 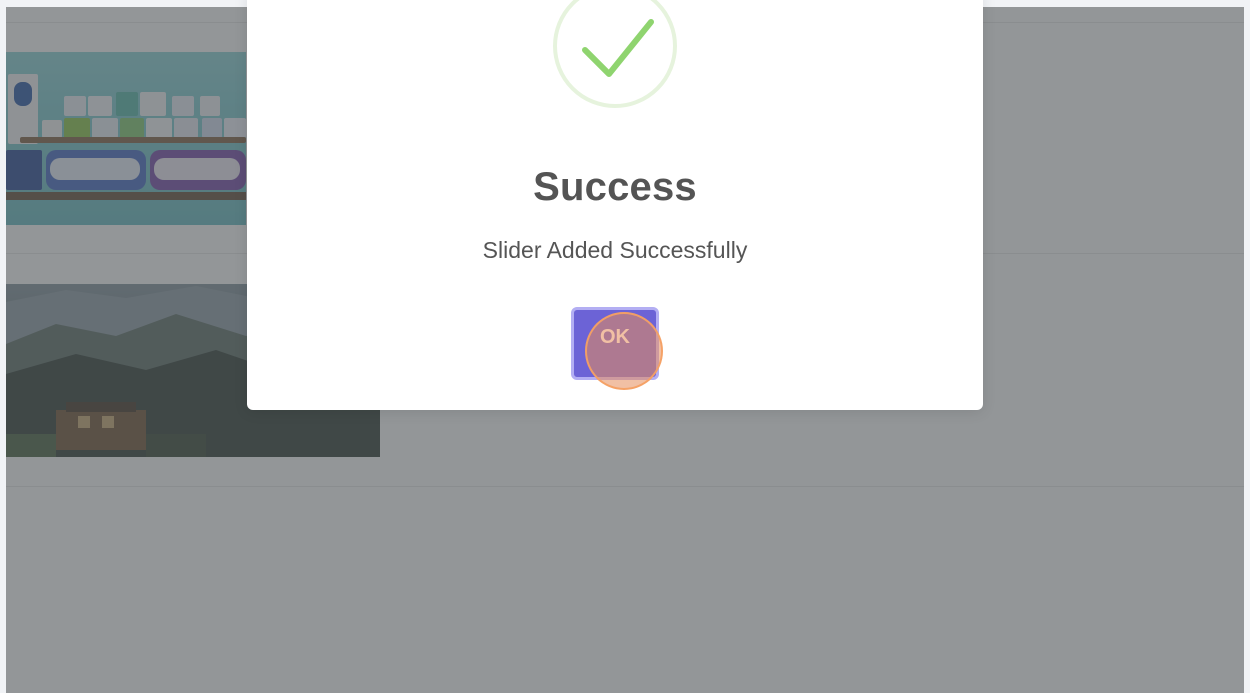 I want to click on dialog-title: Success, so click(x=615, y=187).